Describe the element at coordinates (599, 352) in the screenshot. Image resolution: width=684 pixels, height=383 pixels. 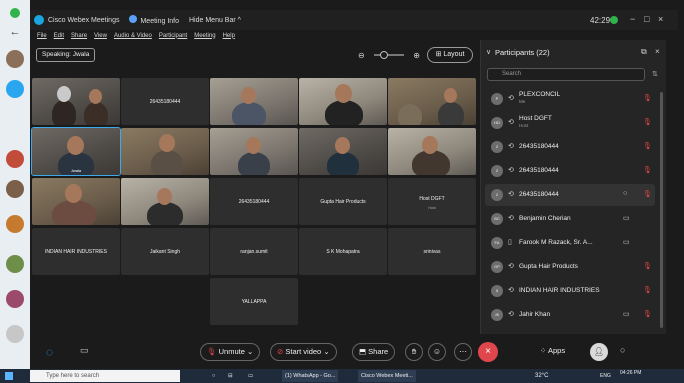
I see `participants-button: 👤︎` at that location.